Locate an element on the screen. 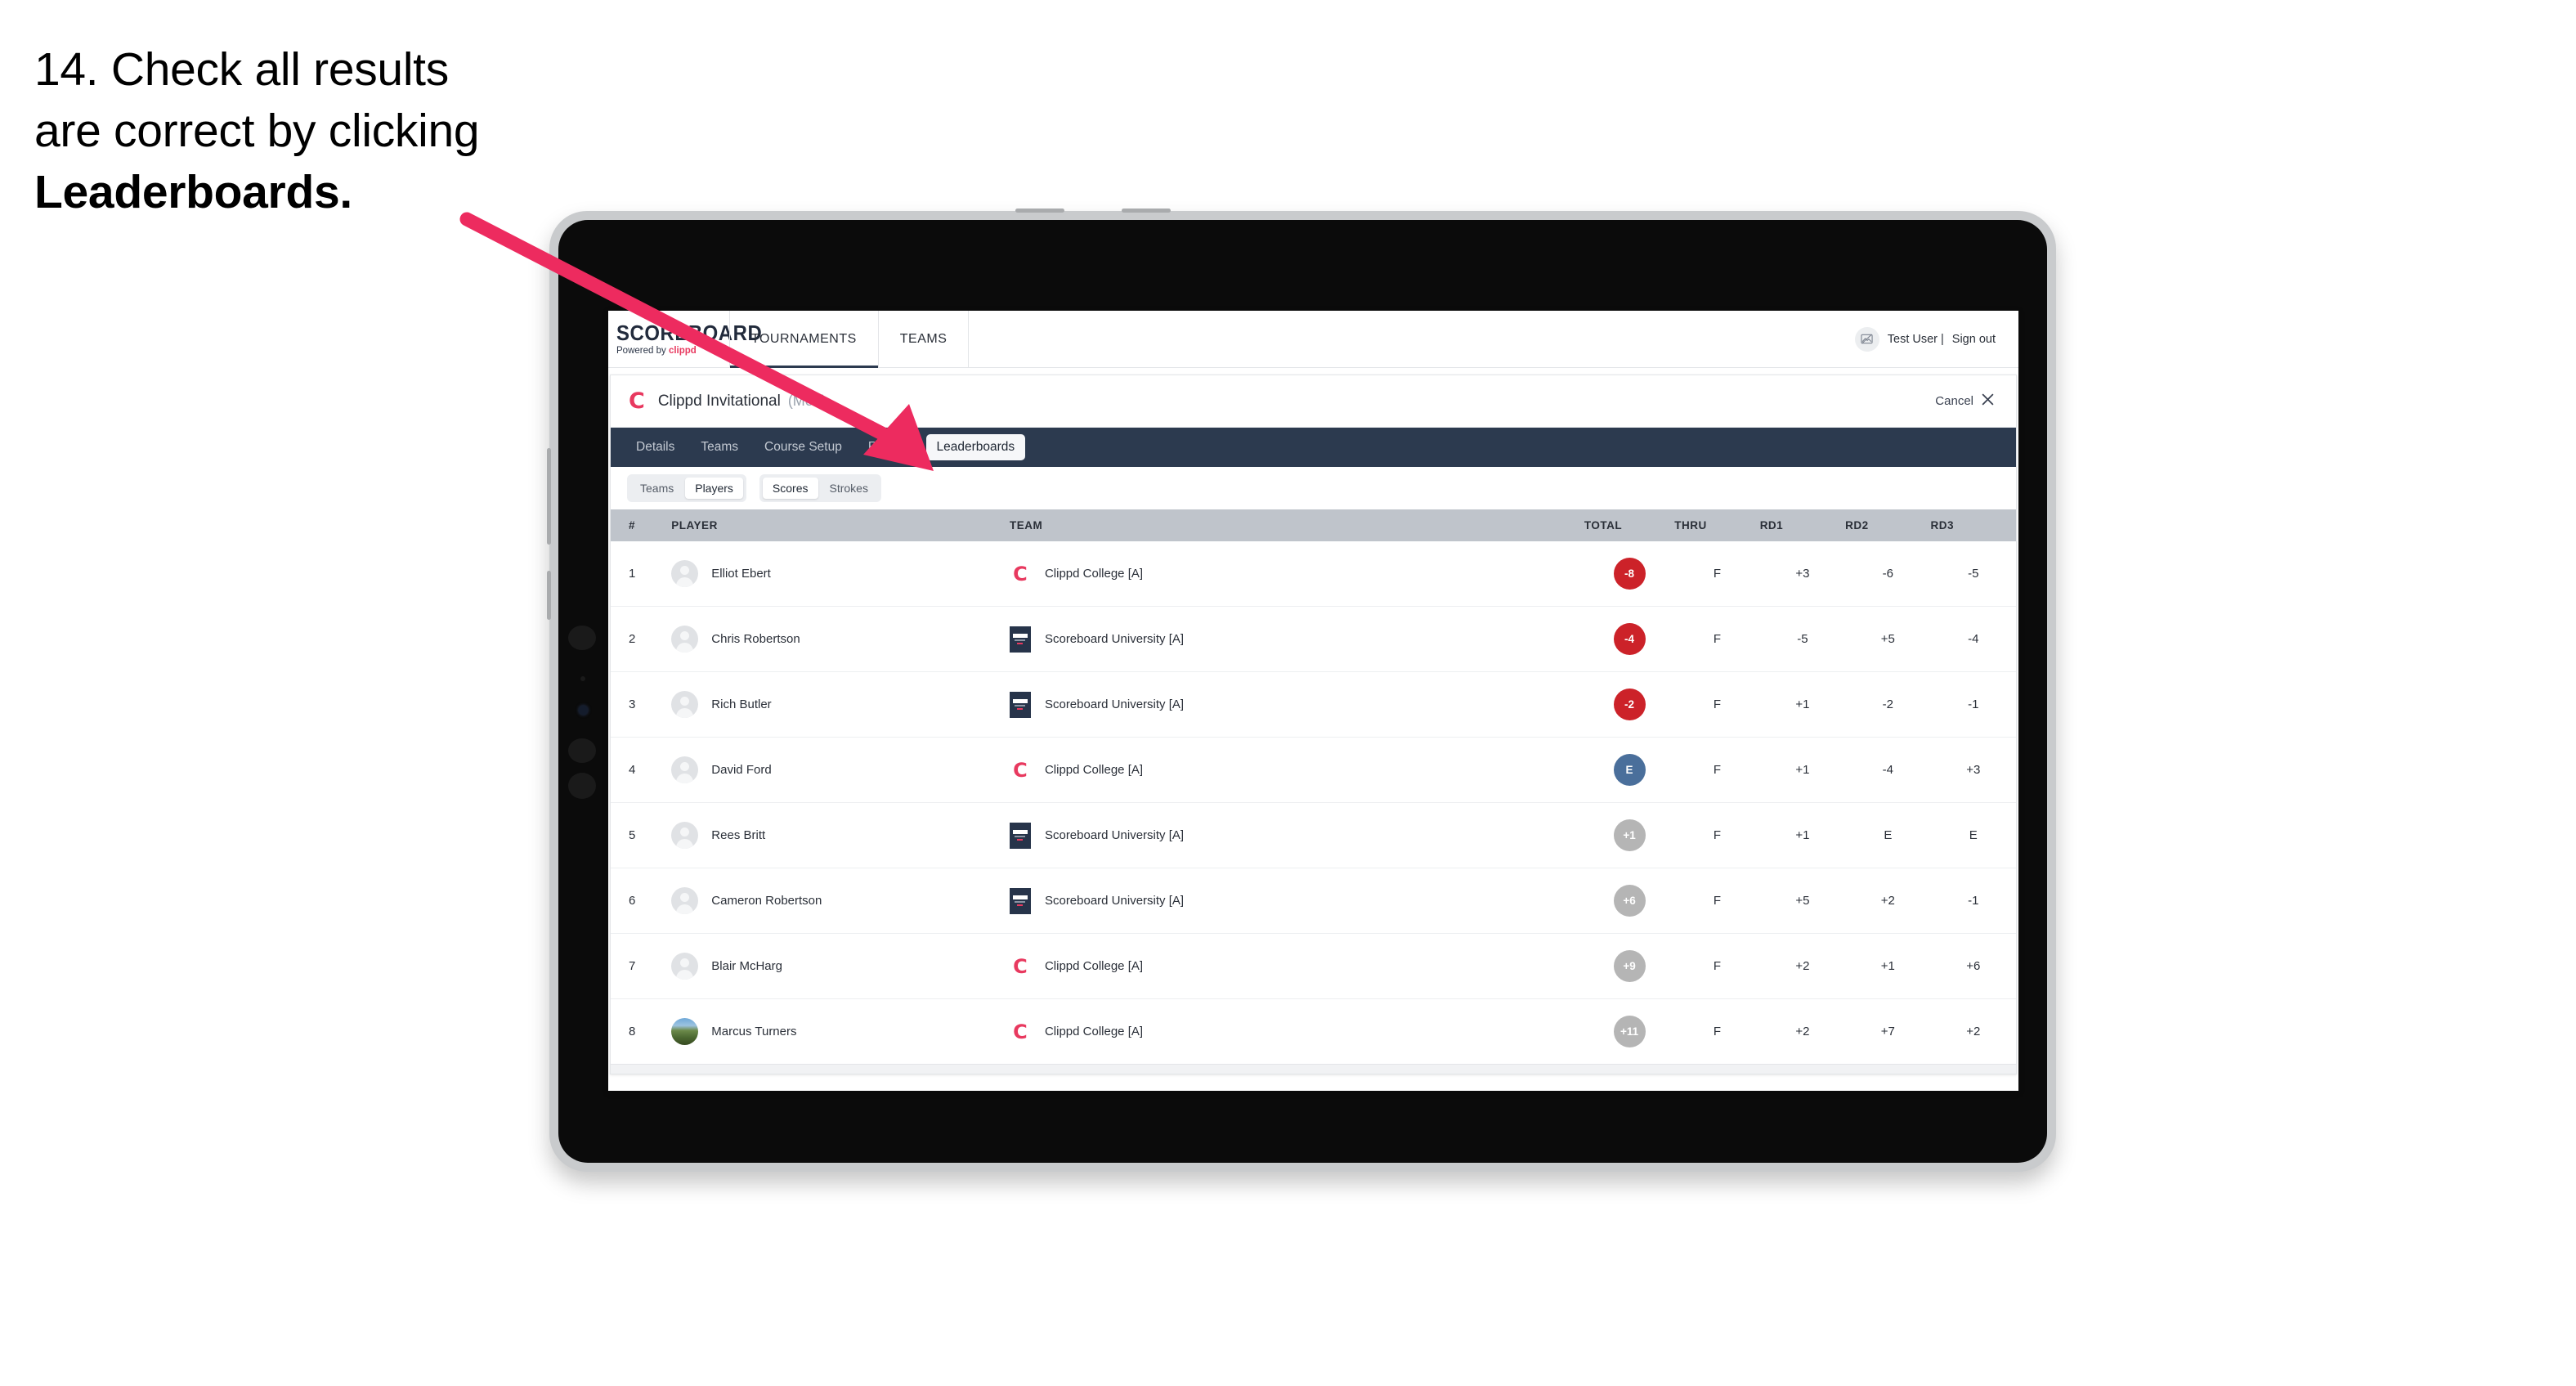 Image resolution: width=2576 pixels, height=1386 pixels. cell-player: David Ford is located at coordinates (840, 770).